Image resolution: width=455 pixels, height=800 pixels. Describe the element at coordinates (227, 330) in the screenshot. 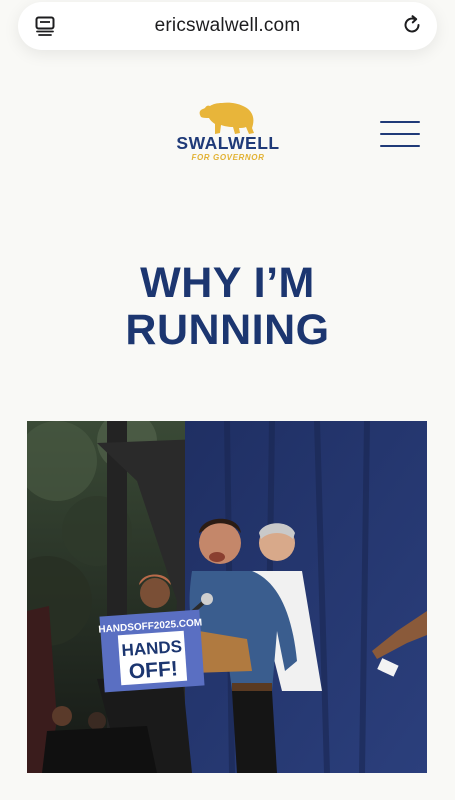

I see `page-title-line-2: RUNNING` at that location.